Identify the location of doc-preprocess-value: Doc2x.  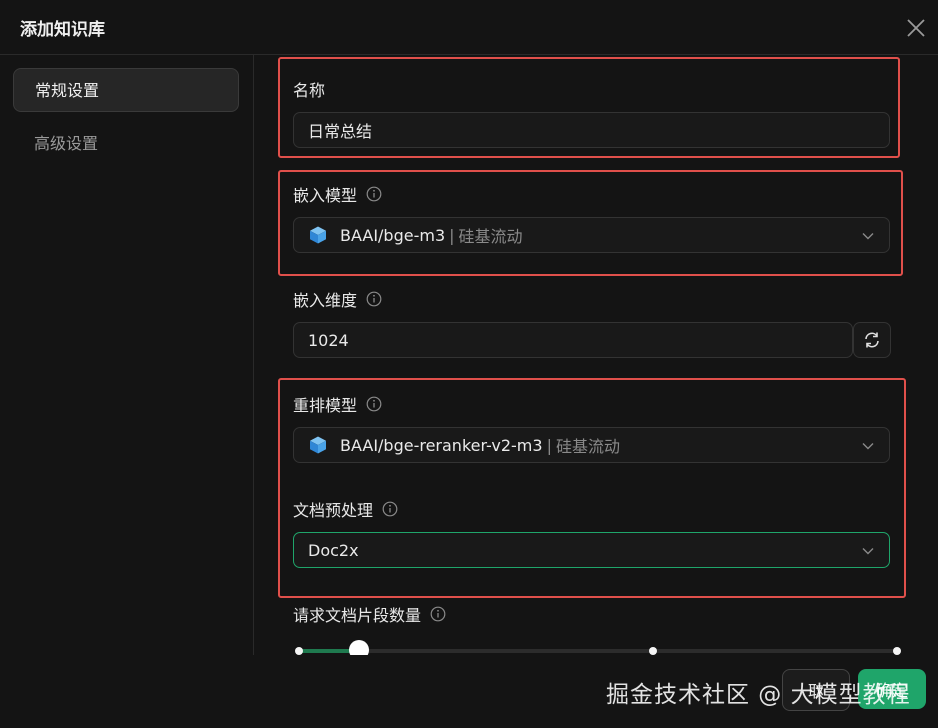
(333, 550).